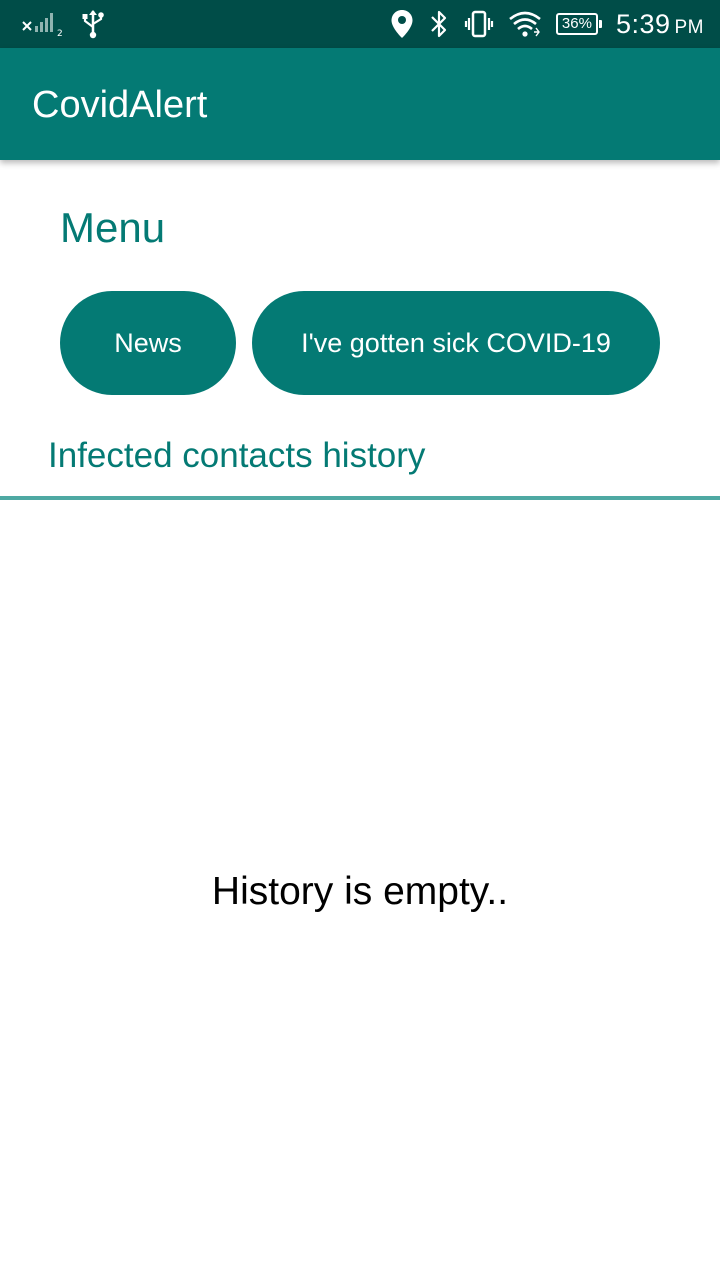  I want to click on menu-title: Menu, so click(113, 227).